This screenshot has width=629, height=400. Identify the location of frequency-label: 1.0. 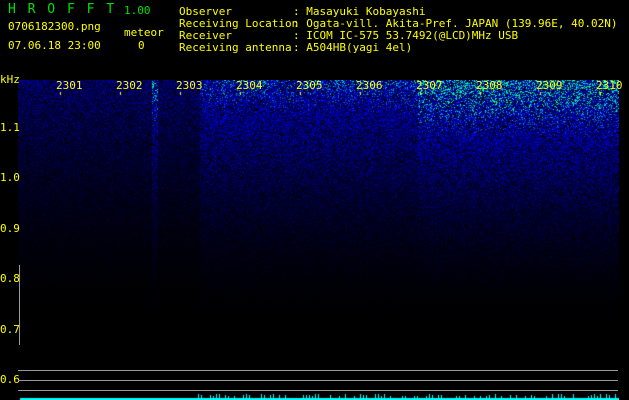
(10, 178).